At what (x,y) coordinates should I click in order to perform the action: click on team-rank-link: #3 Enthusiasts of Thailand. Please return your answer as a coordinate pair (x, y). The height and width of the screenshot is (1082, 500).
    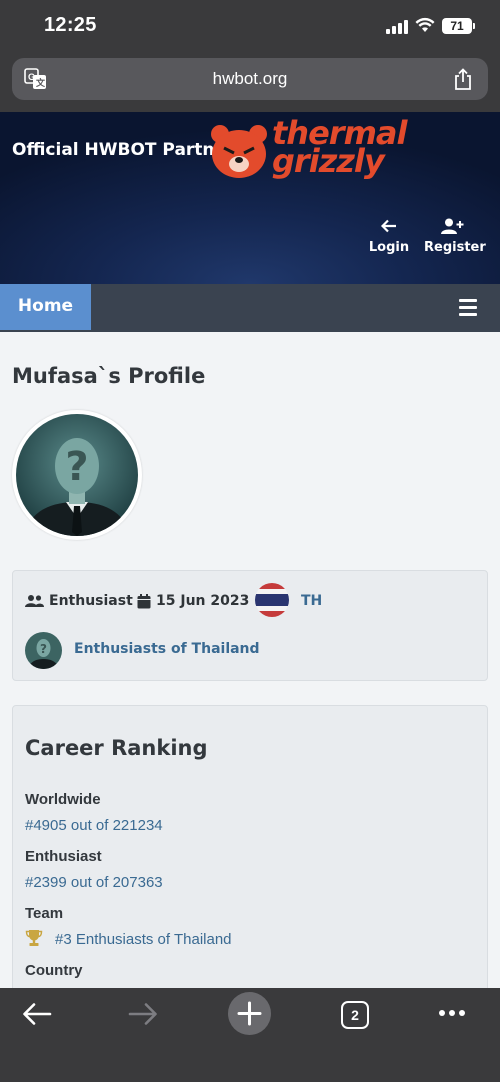
    Looking at the image, I should click on (143, 939).